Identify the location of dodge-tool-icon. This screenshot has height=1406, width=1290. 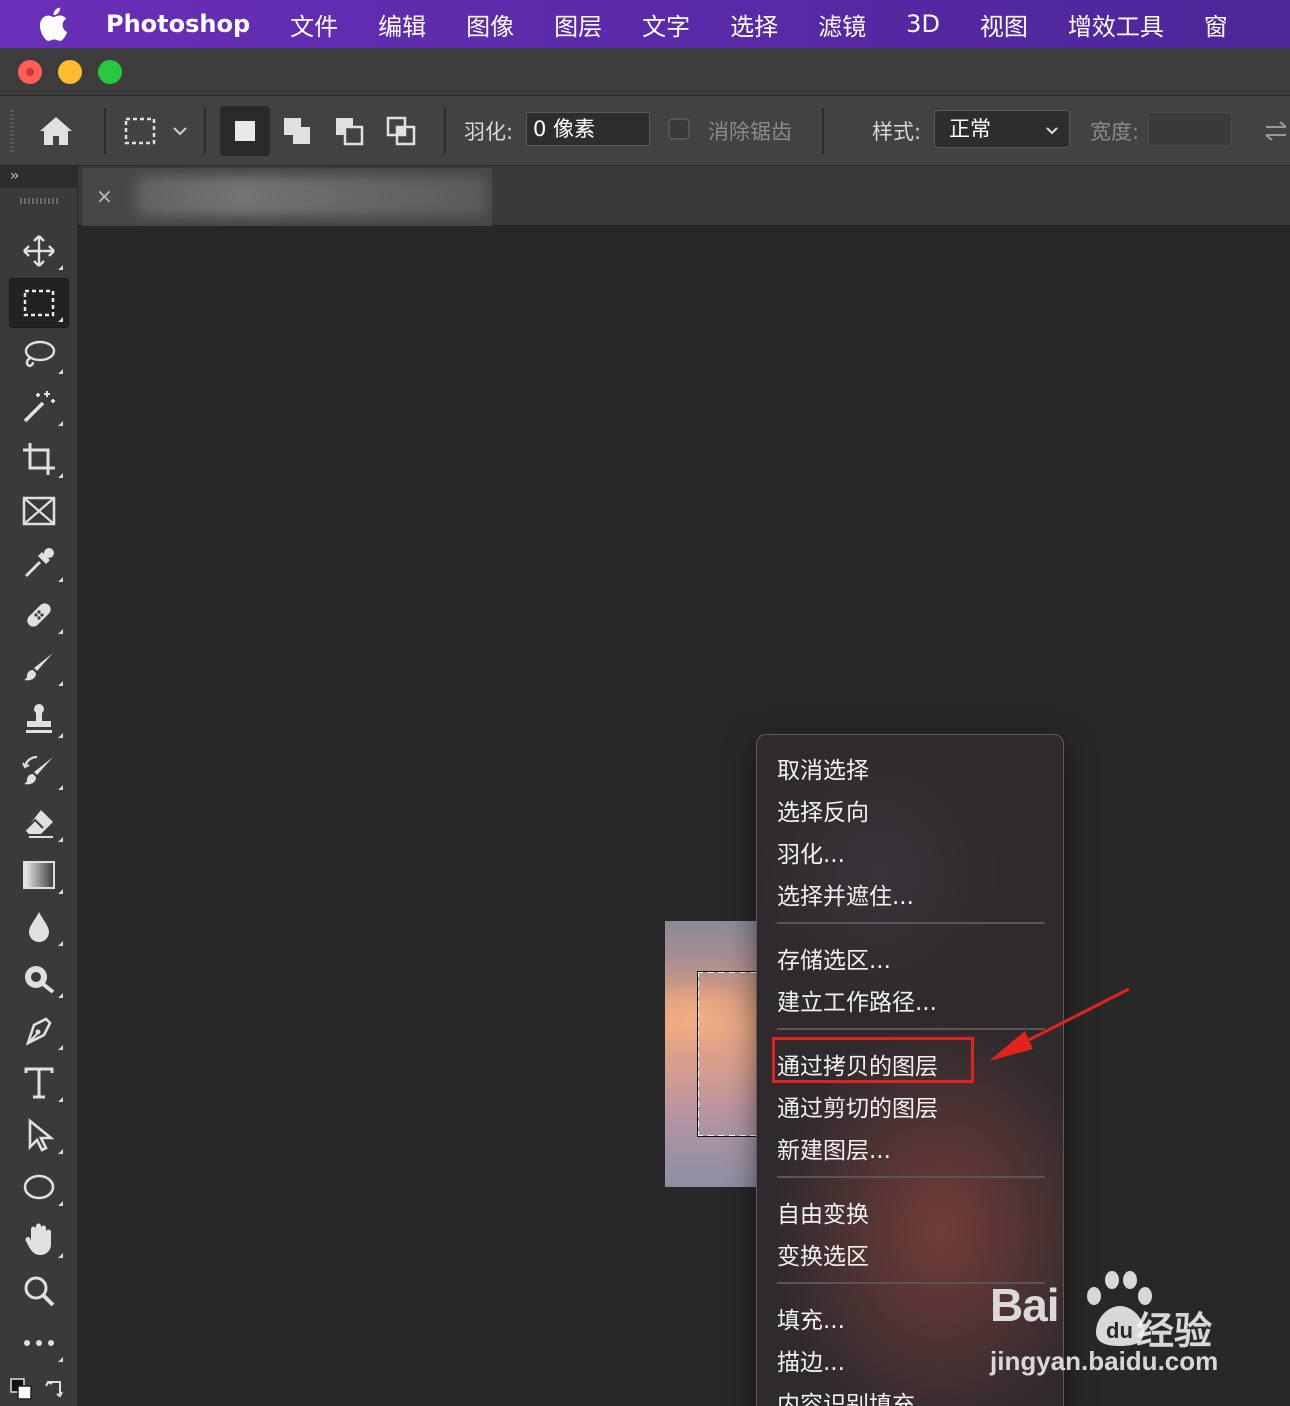
(39, 979).